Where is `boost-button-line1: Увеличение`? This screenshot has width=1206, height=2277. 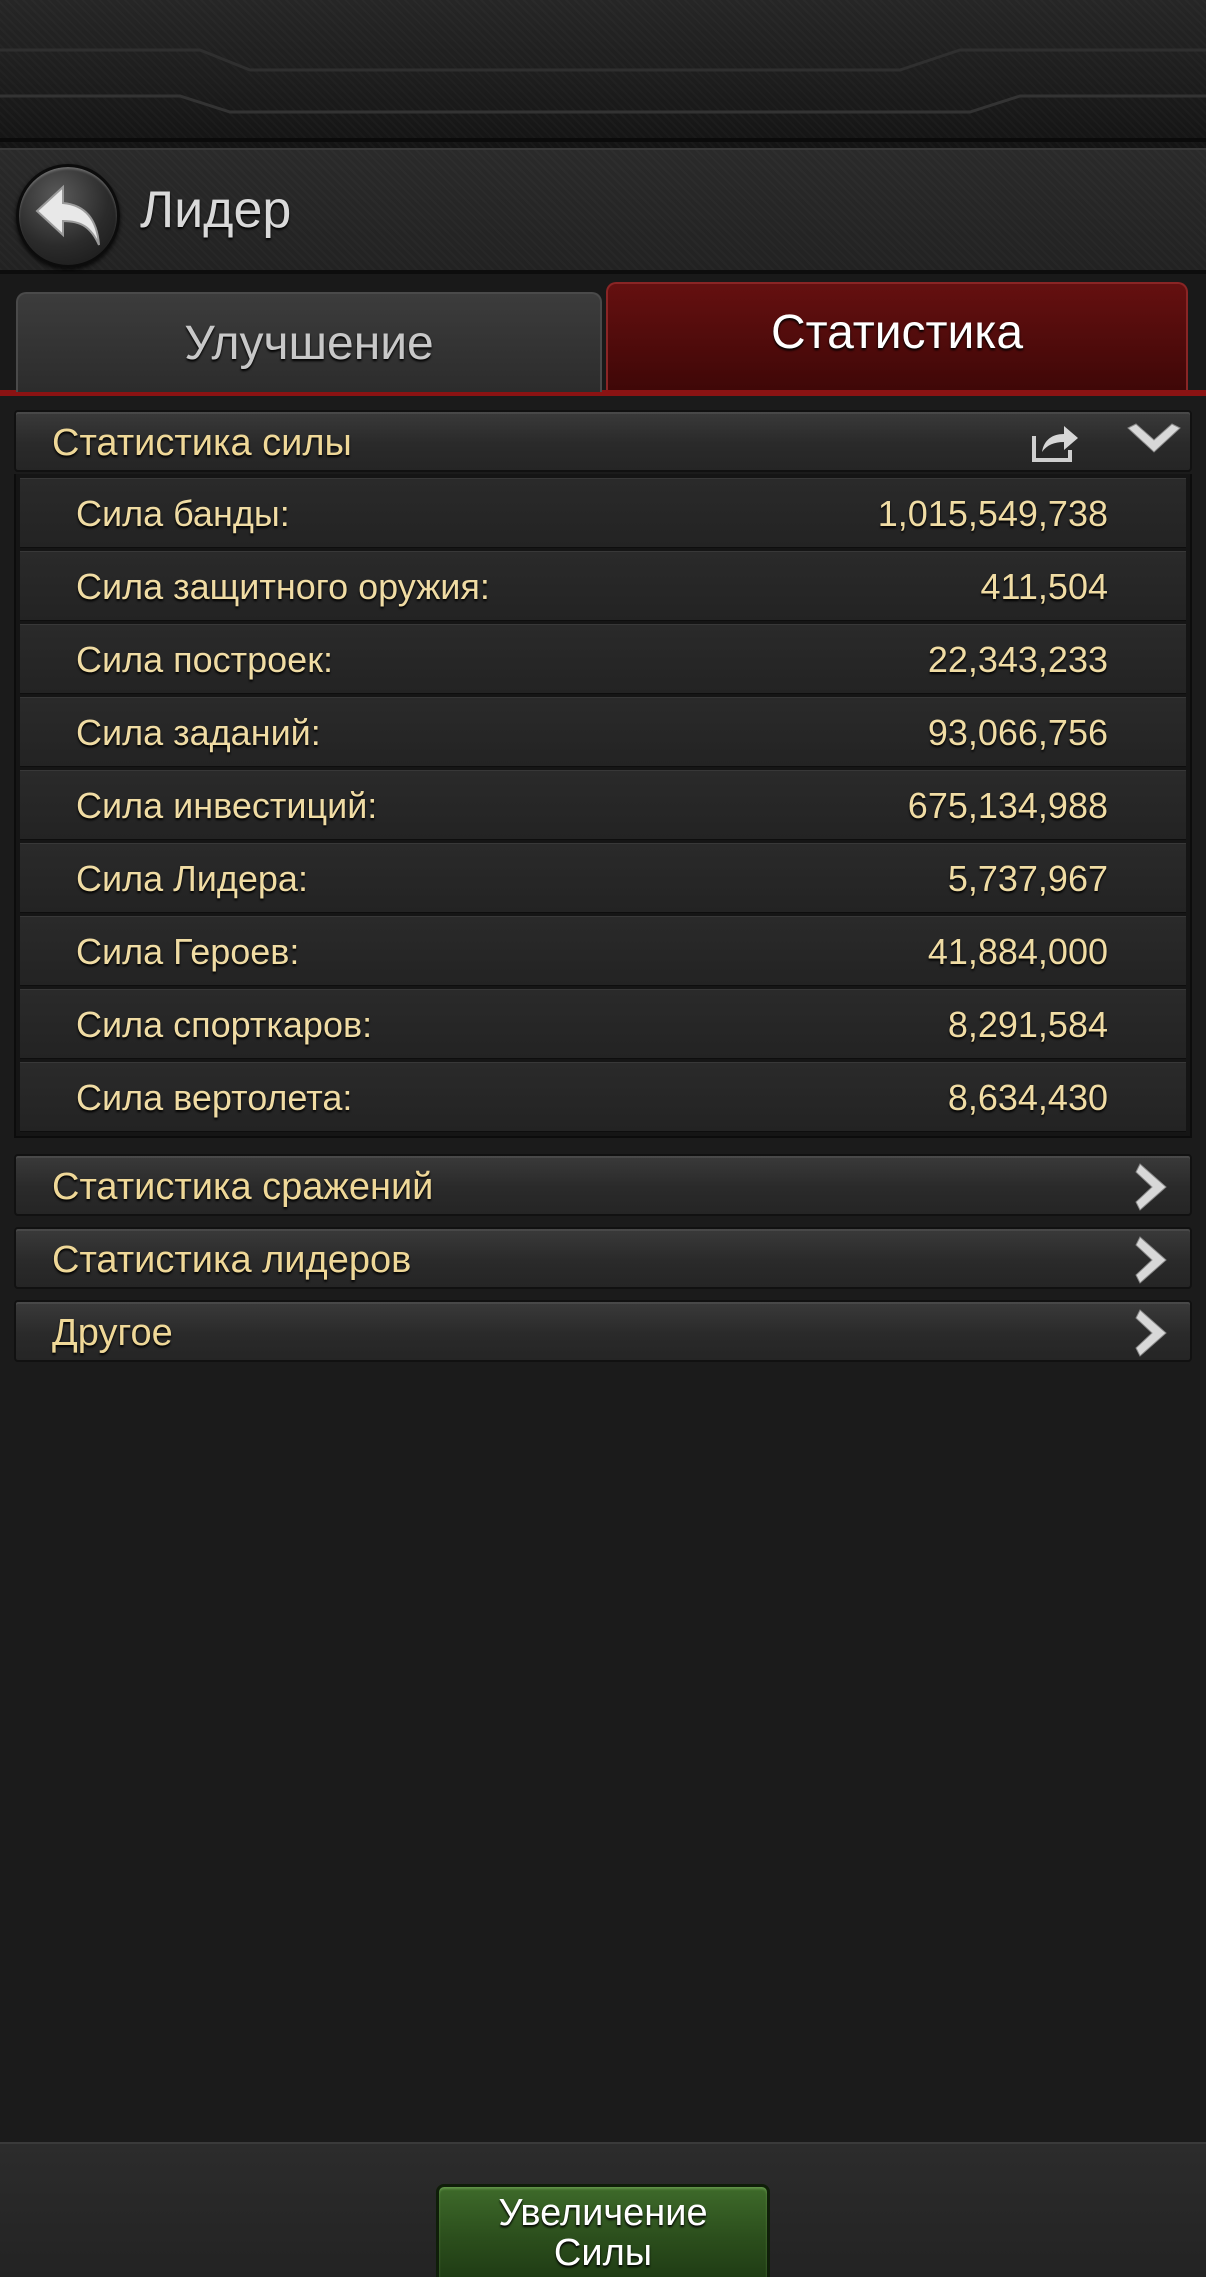
boost-button-line1: Увеличение is located at coordinates (603, 2213).